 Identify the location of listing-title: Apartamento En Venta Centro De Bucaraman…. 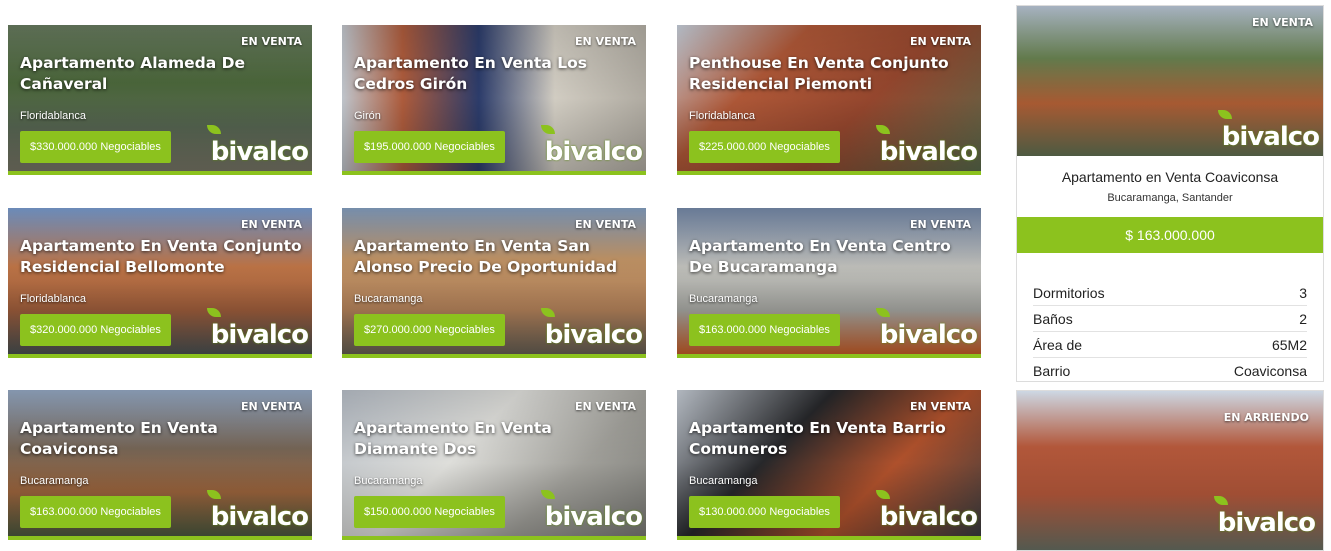
(832, 257).